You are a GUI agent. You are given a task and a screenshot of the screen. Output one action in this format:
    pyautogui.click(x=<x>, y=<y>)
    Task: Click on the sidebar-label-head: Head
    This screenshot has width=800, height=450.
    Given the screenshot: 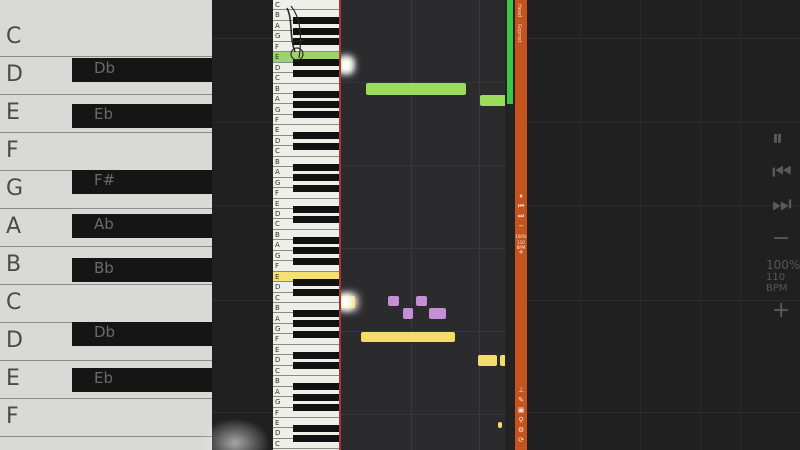 What is the action you would take?
    pyautogui.click(x=519, y=10)
    